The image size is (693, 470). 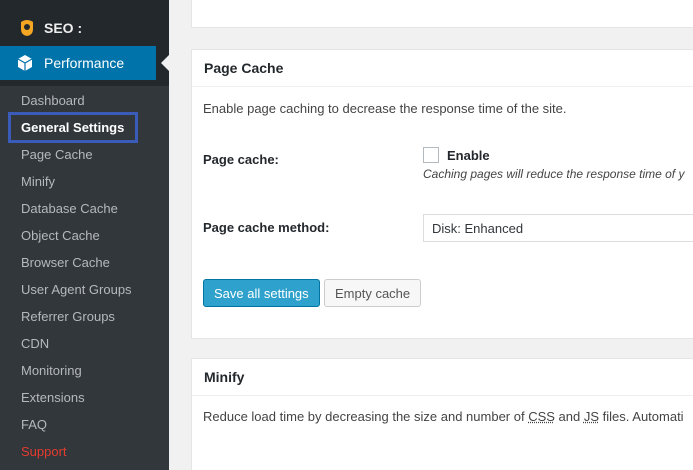 What do you see at coordinates (68, 316) in the screenshot?
I see `submenu-item-referrer-groups: Referrer Groups` at bounding box center [68, 316].